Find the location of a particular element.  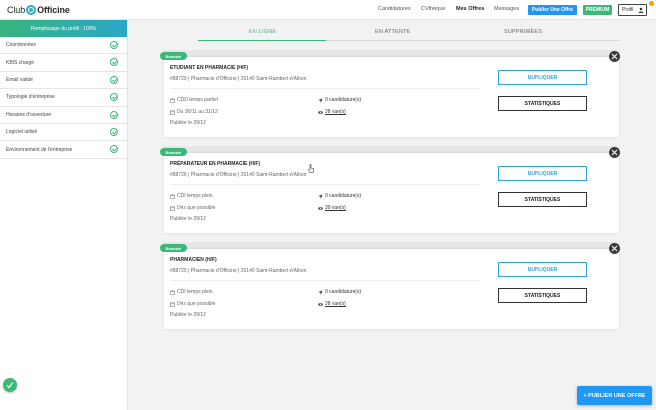

sidebar-item-label: Environnement de l'entreprise is located at coordinates (39, 149).